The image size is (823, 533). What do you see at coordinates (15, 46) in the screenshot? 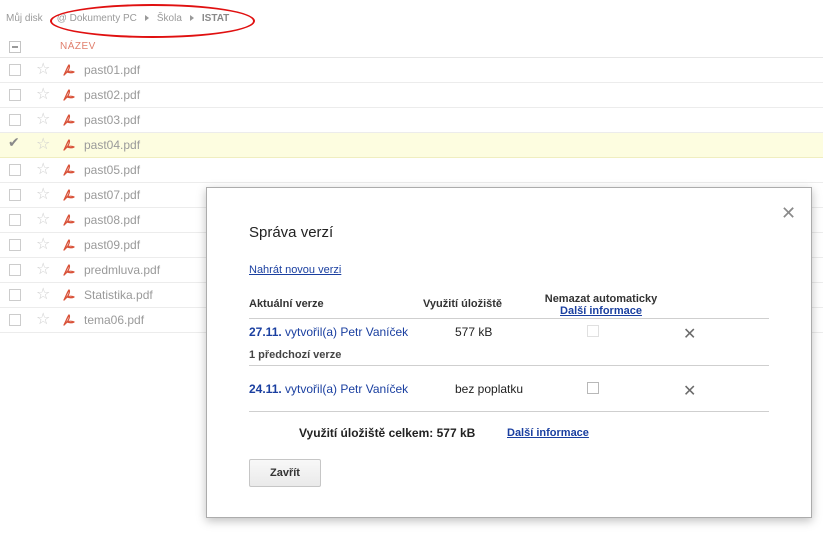
I see `select-all-checkbox` at bounding box center [15, 46].